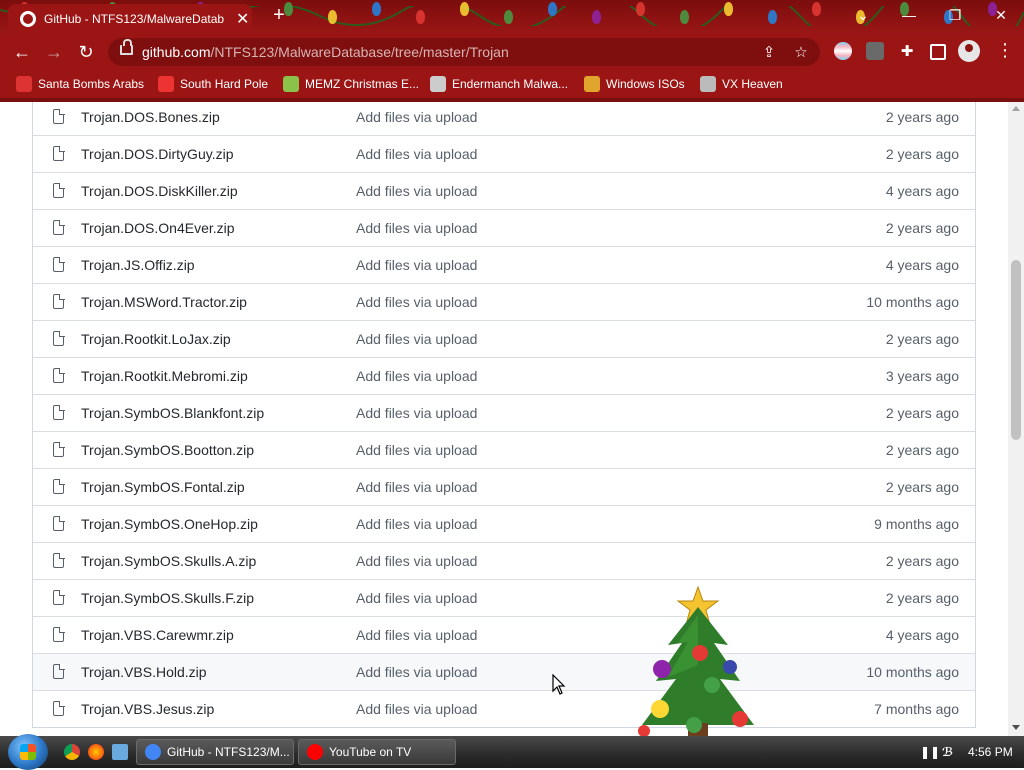 Image resolution: width=1024 pixels, height=770 pixels. Describe the element at coordinates (167, 450) in the screenshot. I see `file-name-link: Trojan.SymbOS.Bootton.zip` at that location.